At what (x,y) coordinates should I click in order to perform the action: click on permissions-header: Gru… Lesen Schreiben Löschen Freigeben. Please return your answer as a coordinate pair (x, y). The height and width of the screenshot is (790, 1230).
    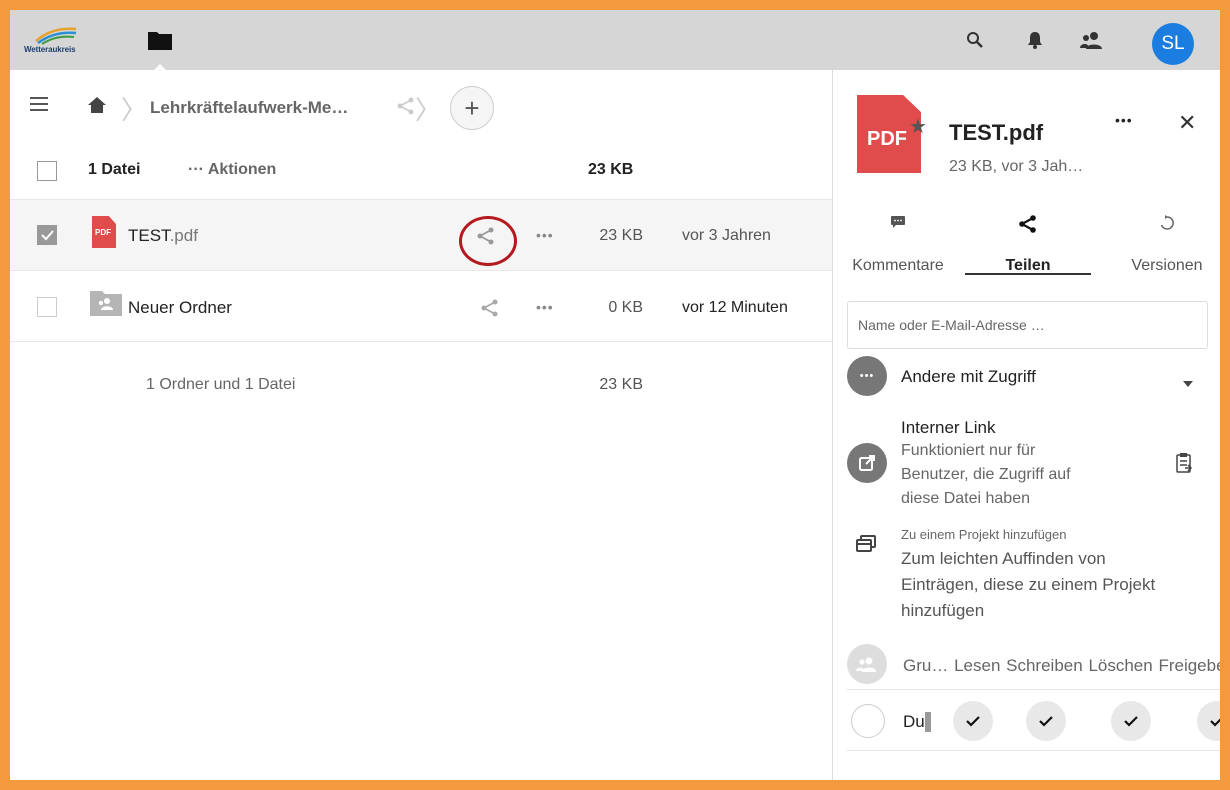
    Looking at the image, I should click on (1066, 666).